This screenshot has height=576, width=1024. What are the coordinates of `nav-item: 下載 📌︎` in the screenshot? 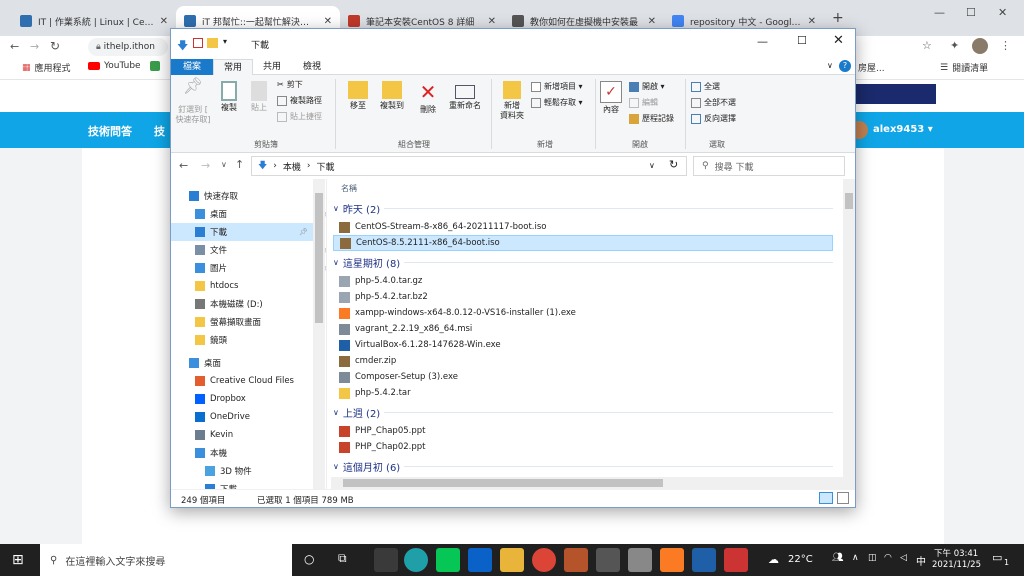 It's located at (242, 232).